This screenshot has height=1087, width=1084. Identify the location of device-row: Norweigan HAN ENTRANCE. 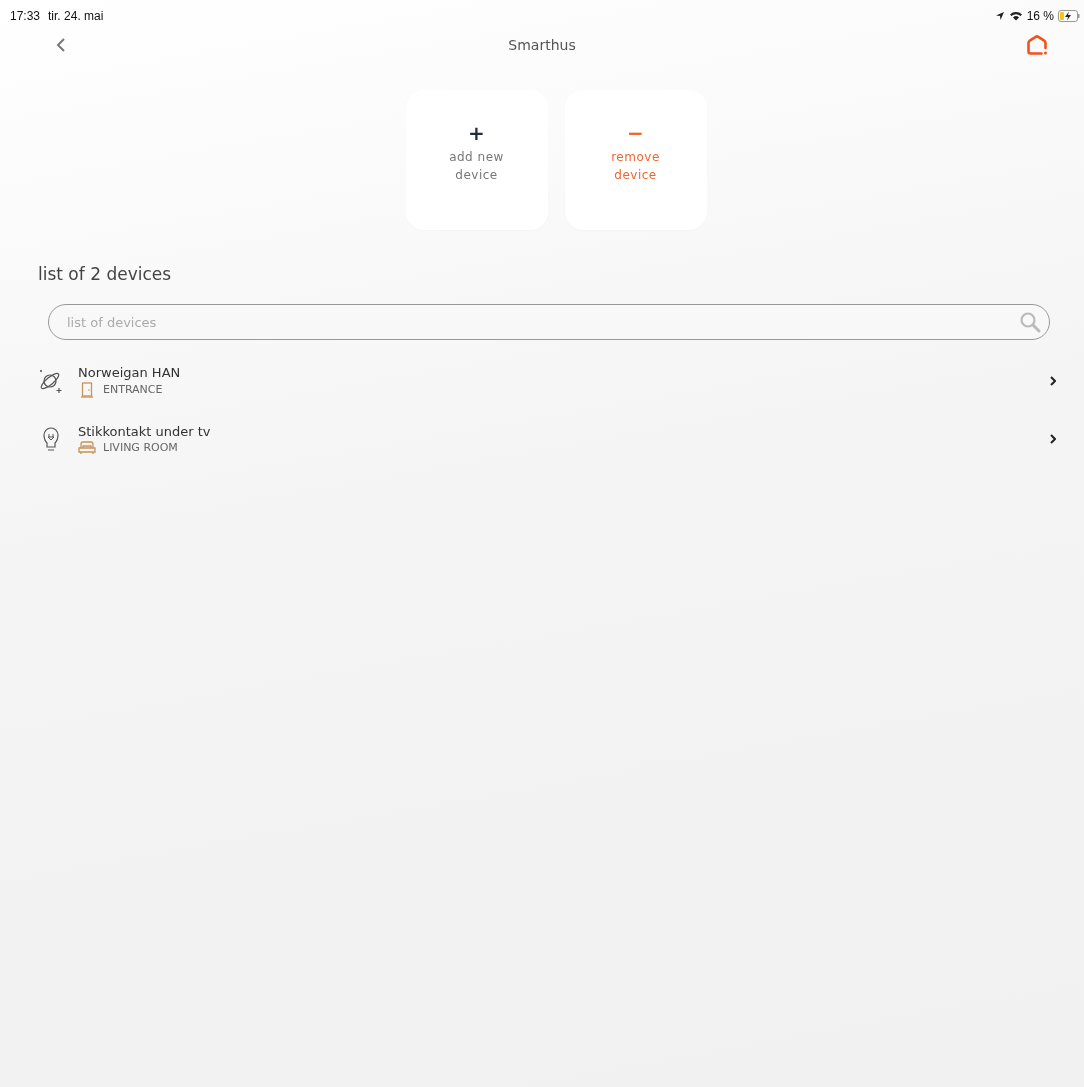
(542, 381).